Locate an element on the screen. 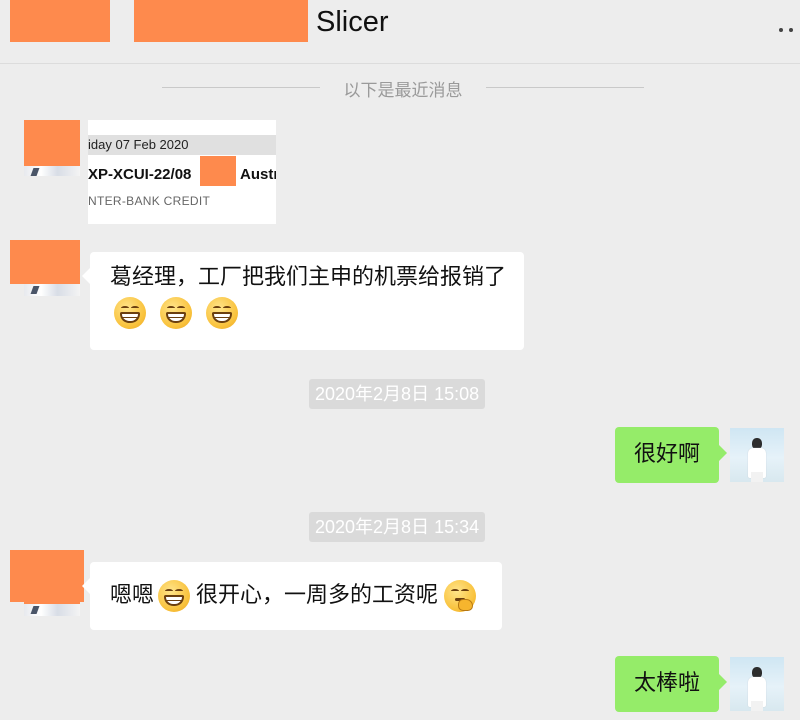 The height and width of the screenshot is (720, 800). image-text-type: NTER-BANK CREDIT is located at coordinates (149, 201).